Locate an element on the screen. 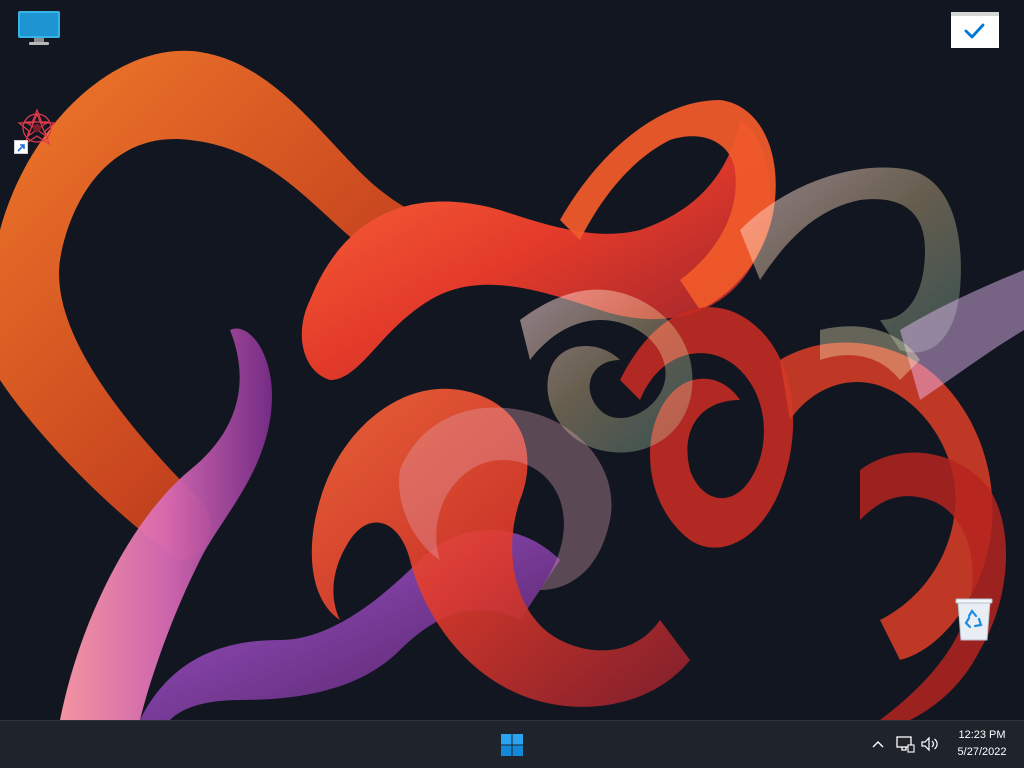  recycle-bin-graphic is located at coordinates (974, 619).